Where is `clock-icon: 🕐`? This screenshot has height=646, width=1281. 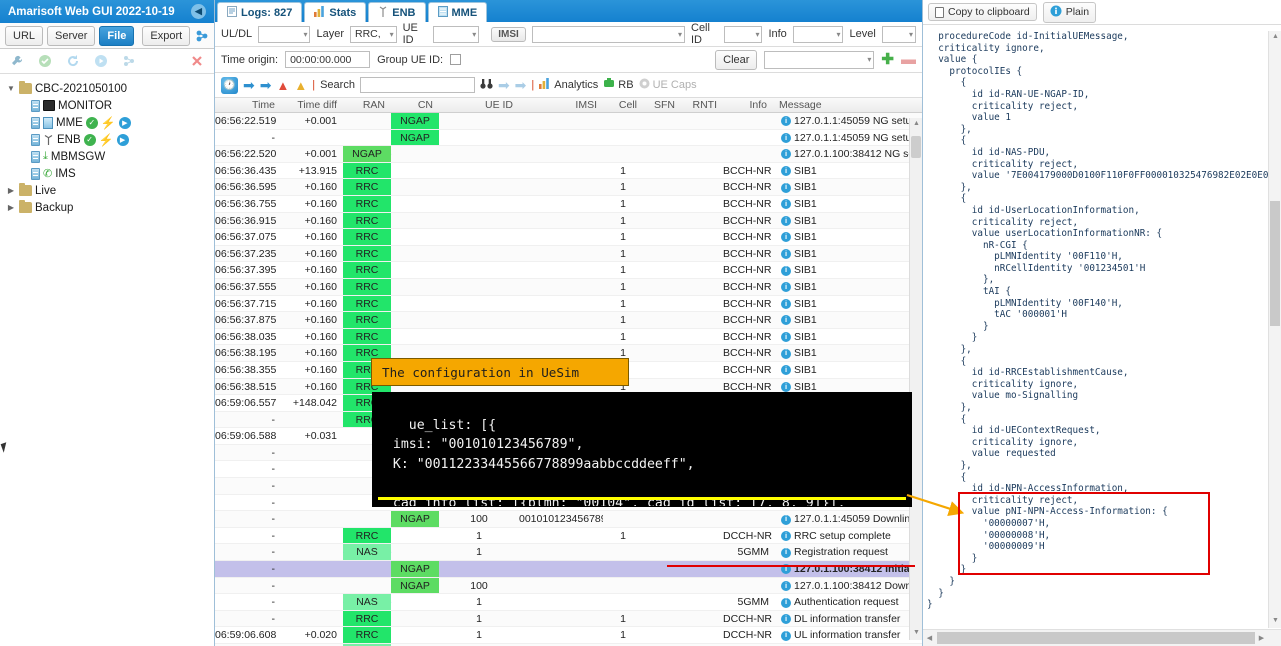 clock-icon: 🕐 is located at coordinates (229, 85).